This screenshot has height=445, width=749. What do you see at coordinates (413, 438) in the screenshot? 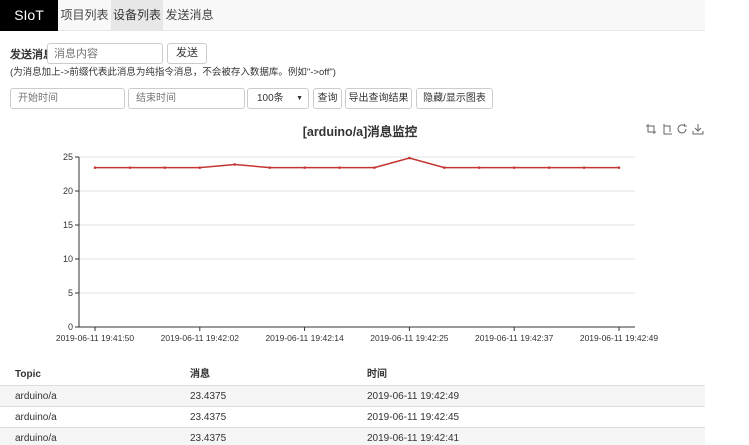
I see `cell-time: 2019-06-11 19:42:41` at bounding box center [413, 438].